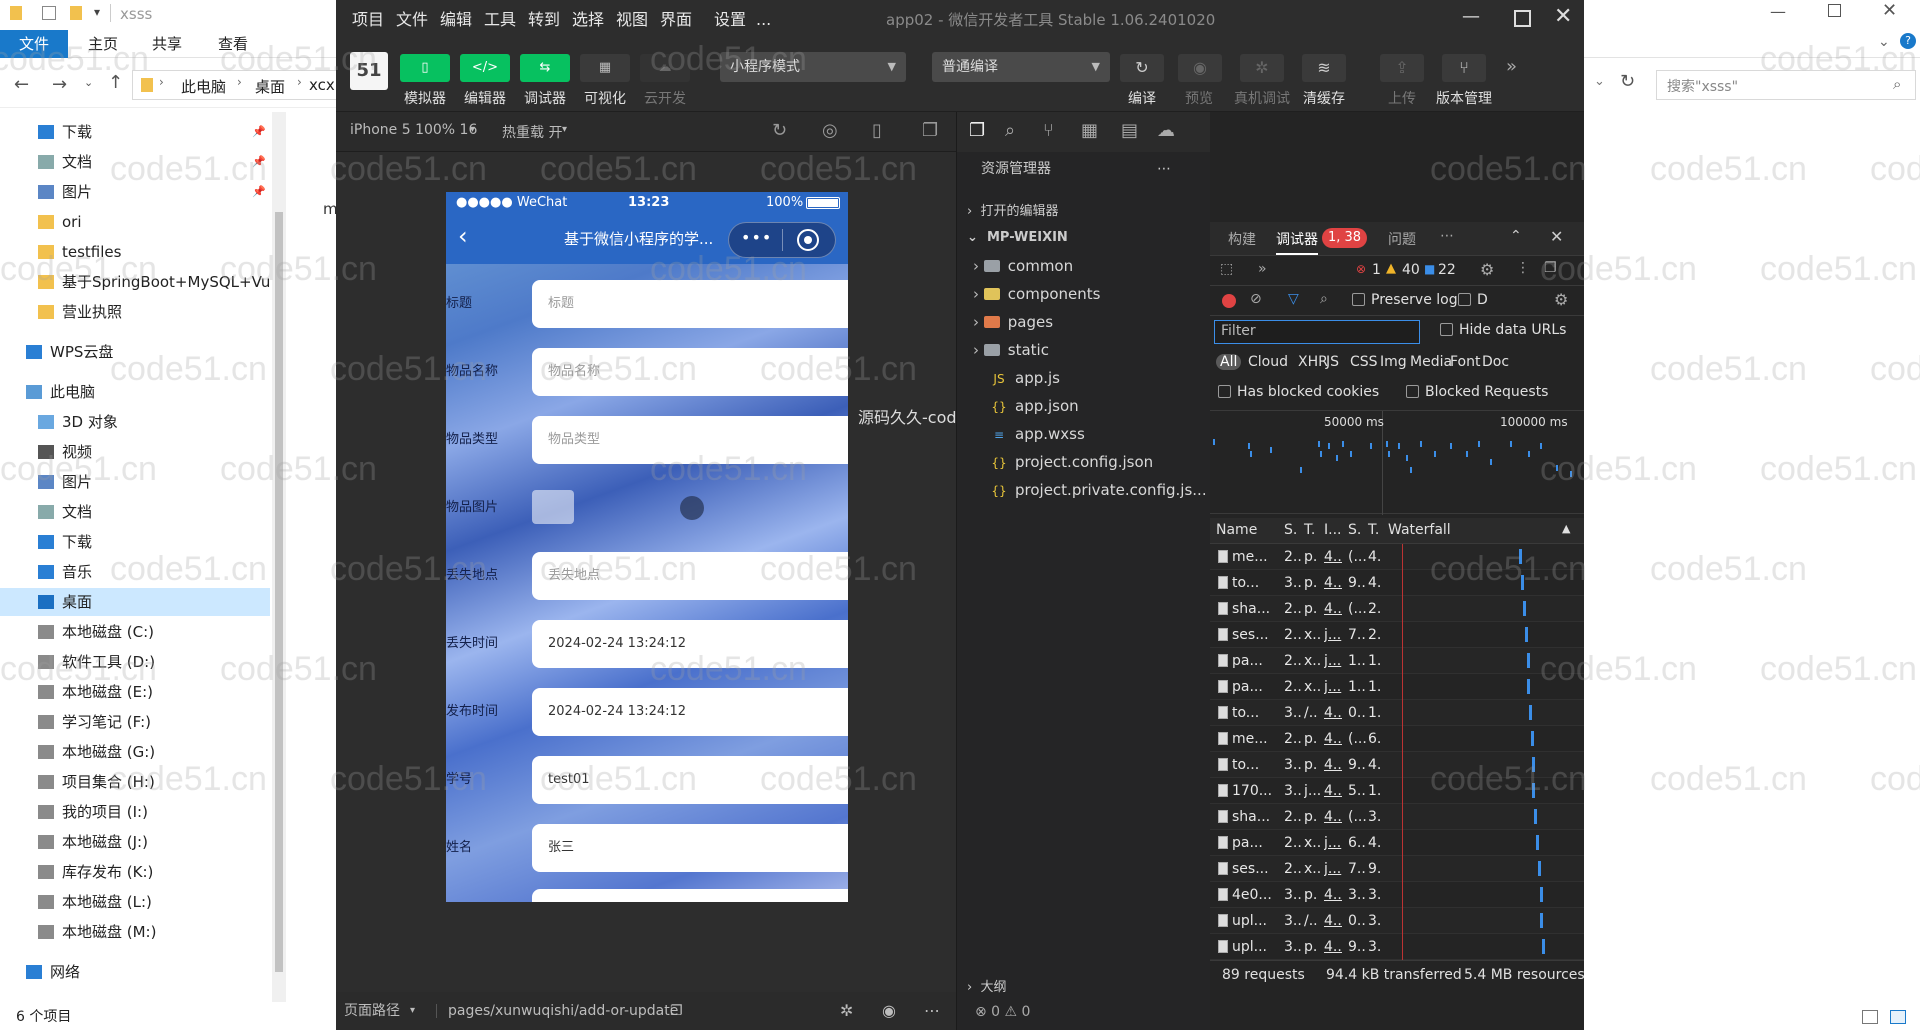 The height and width of the screenshot is (1030, 1920). I want to click on nav-item: 基于SpringBoot+MySQL+Vu, so click(135, 282).